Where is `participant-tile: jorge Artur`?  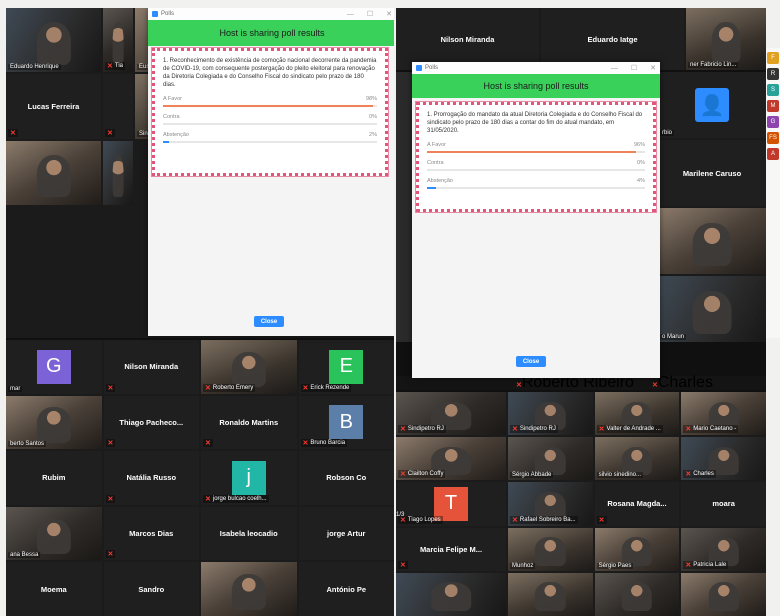
participant-tile: jorge Artur is located at coordinates (346, 533).